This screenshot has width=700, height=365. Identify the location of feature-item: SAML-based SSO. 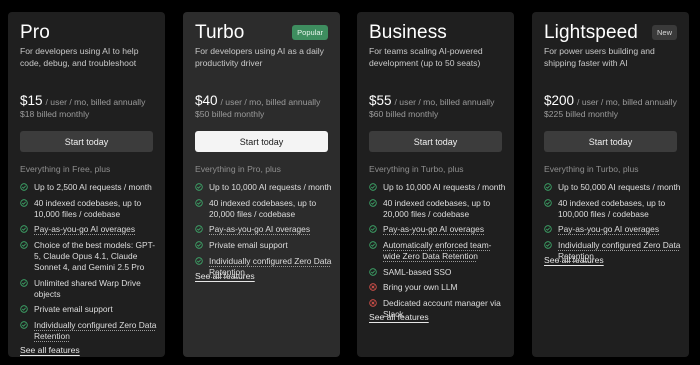
(437, 272).